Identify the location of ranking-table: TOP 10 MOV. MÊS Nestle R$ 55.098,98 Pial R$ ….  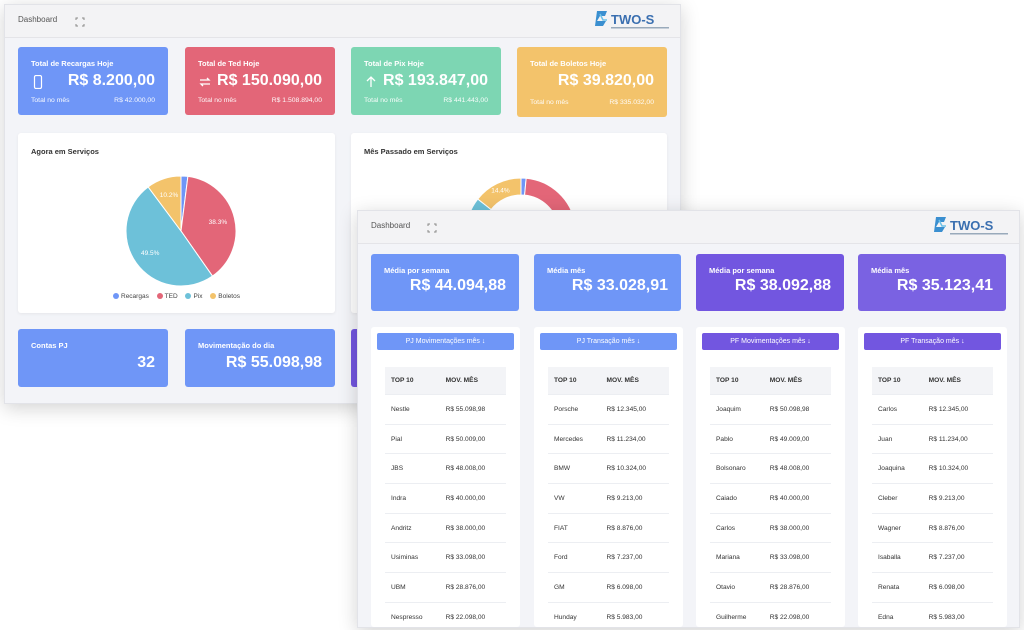
(445, 497).